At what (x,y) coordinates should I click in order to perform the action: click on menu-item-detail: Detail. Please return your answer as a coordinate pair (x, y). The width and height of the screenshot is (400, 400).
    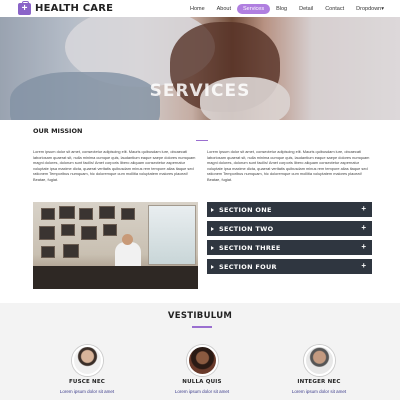
    Looking at the image, I should click on (306, 9).